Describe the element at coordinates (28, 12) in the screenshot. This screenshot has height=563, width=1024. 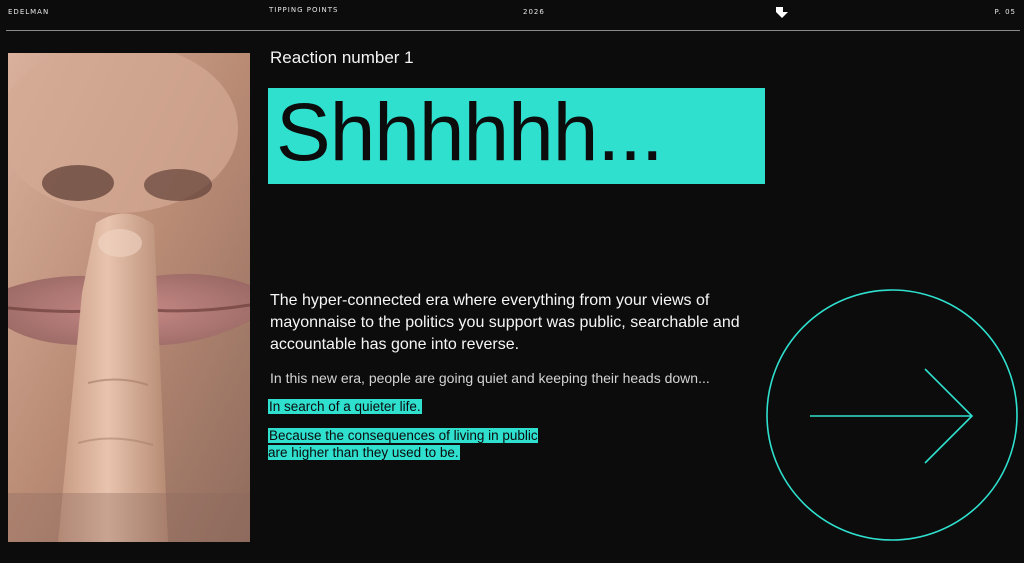
I see `brand-name: EDELMAN` at that location.